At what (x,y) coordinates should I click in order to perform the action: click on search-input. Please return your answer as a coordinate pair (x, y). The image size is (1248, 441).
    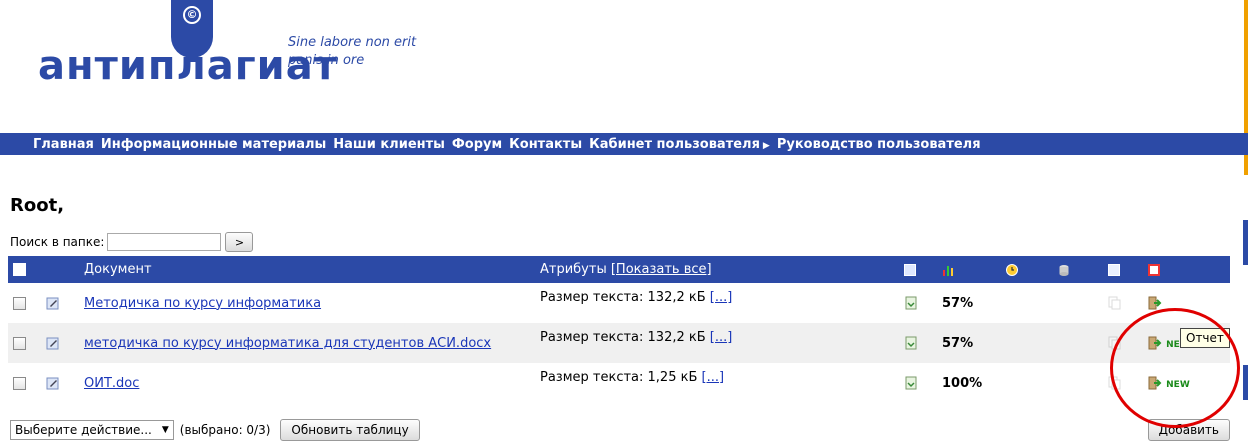
    Looking at the image, I should click on (164, 242).